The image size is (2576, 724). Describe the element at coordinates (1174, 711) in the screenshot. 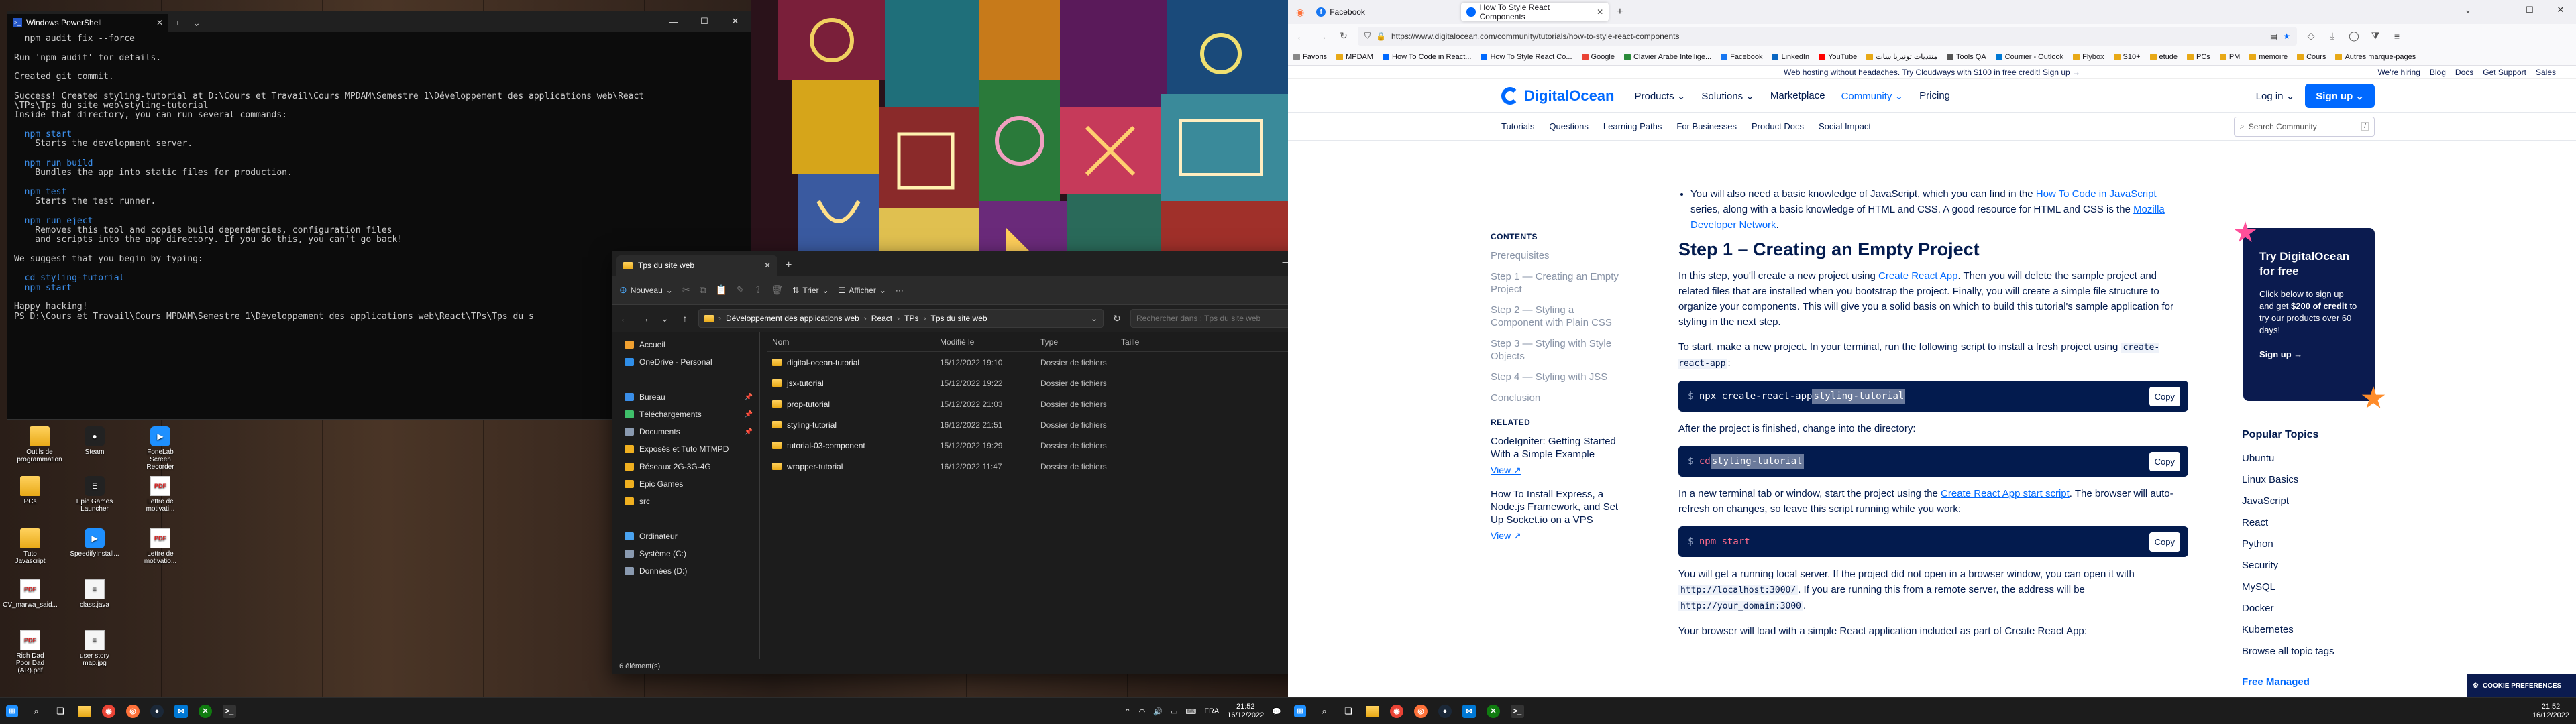

I see `battery-icon: ▭` at that location.